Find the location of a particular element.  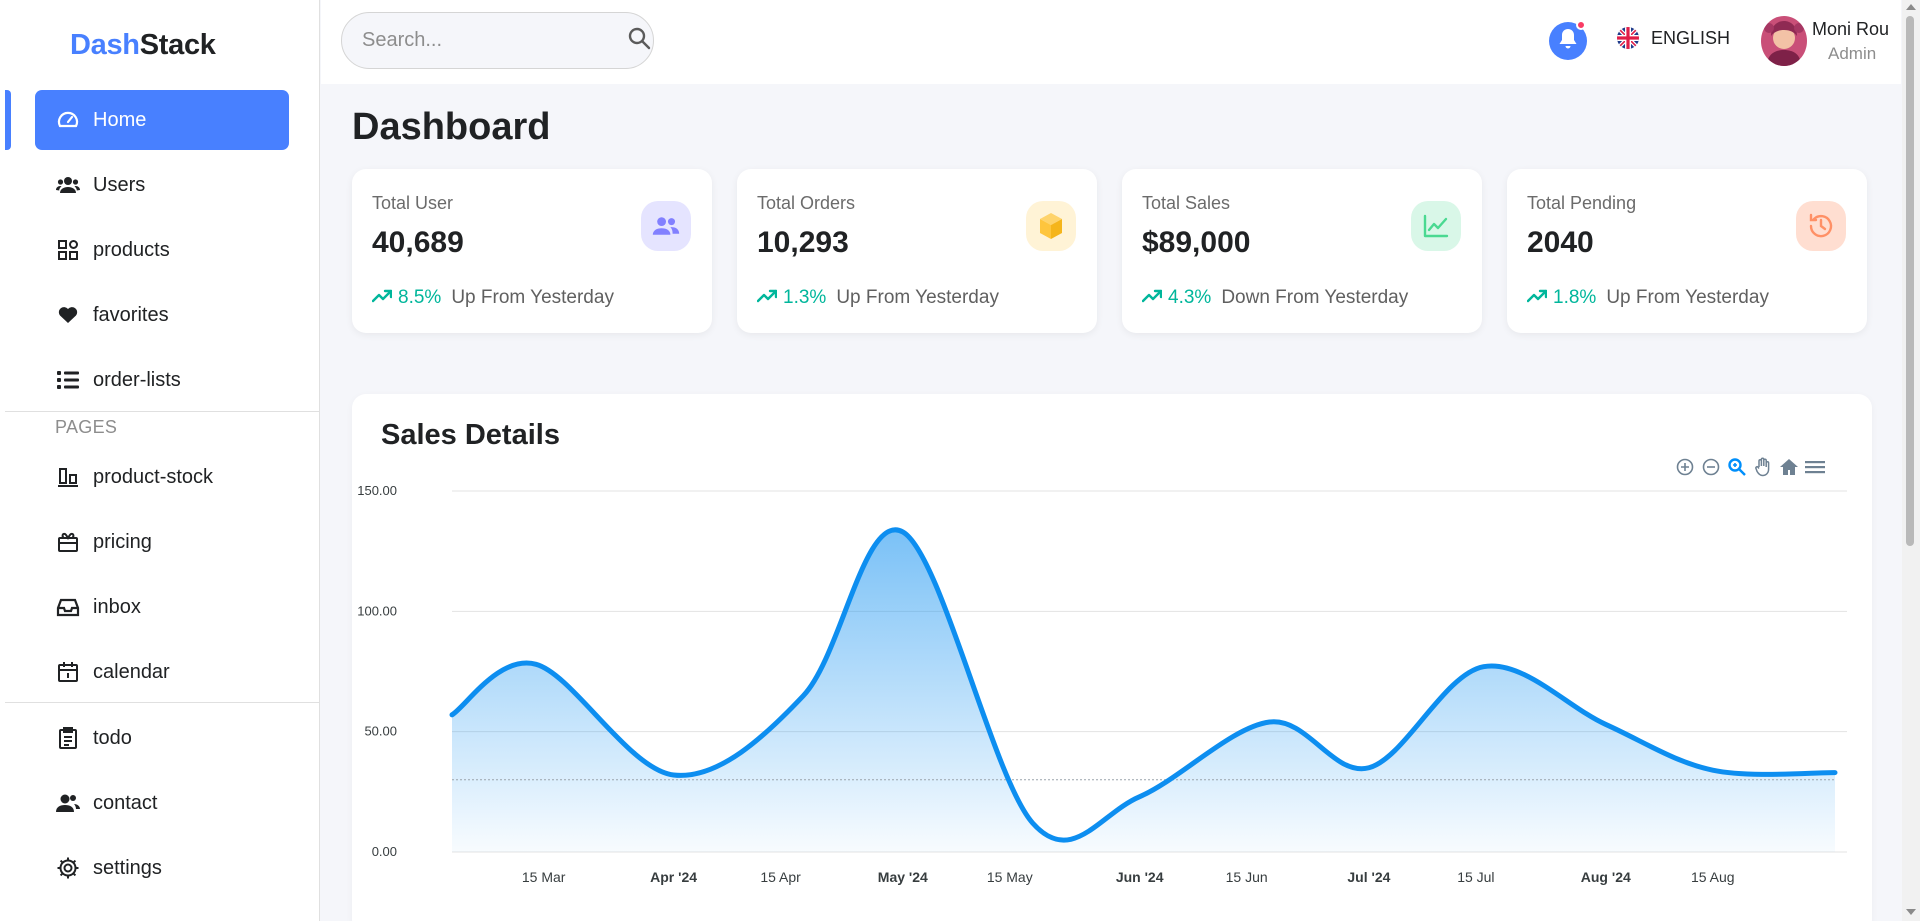

scroll-up-arrow is located at coordinates (1911, 7).